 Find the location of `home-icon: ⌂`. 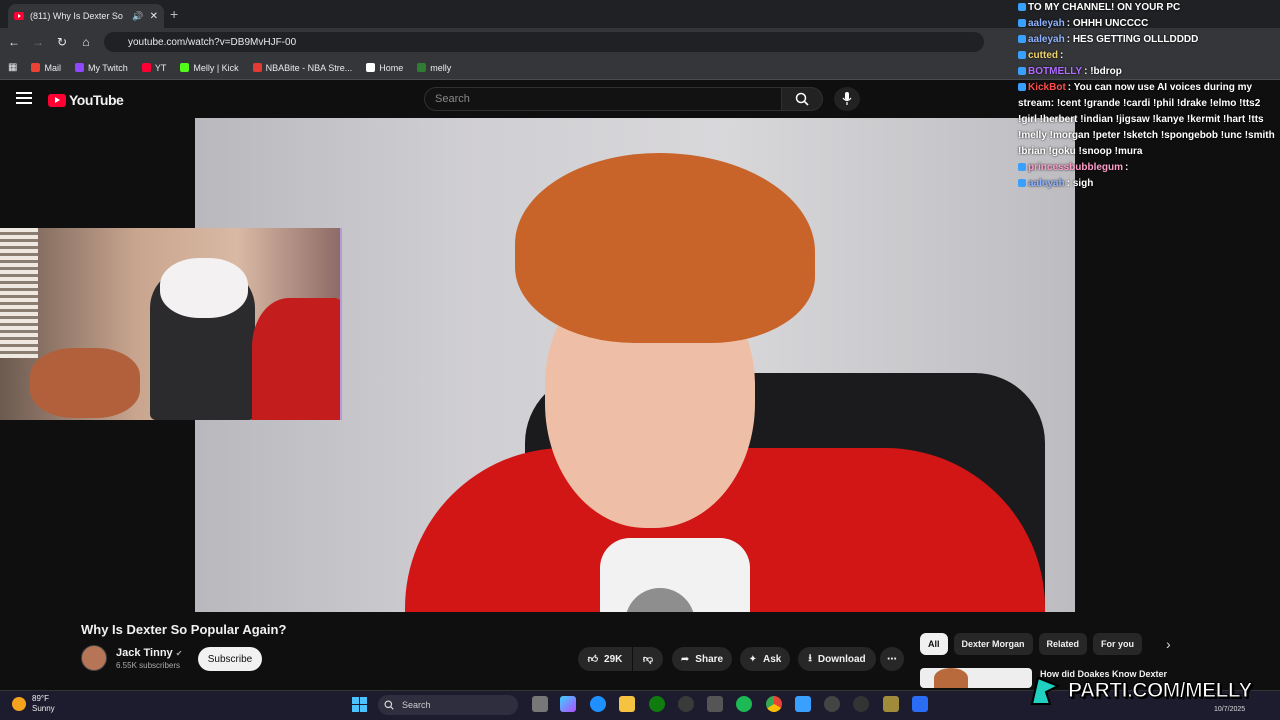

home-icon: ⌂ is located at coordinates (86, 42).